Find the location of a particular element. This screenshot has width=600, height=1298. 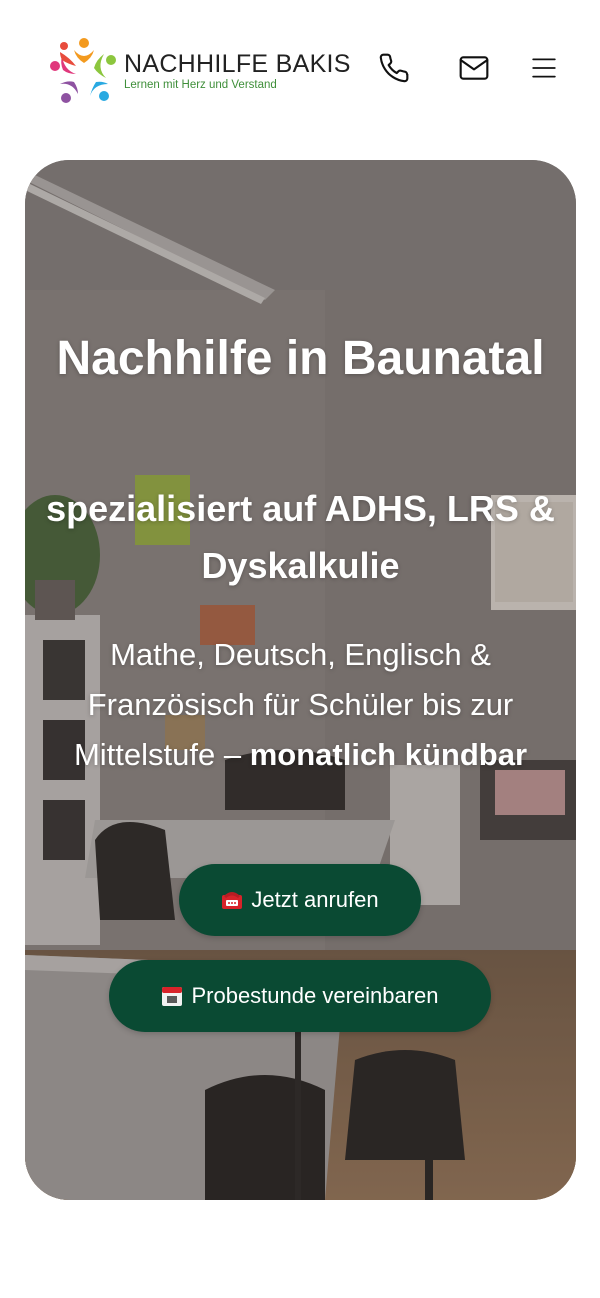

hero-title: Nachhilfe in Baunatal is located at coordinates (300, 358).